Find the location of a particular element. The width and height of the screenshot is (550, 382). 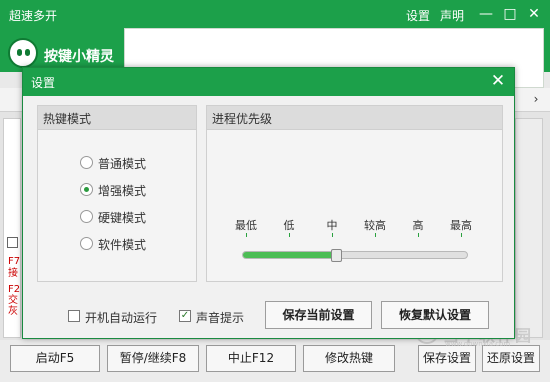

priority-slider-fill is located at coordinates (289, 255).